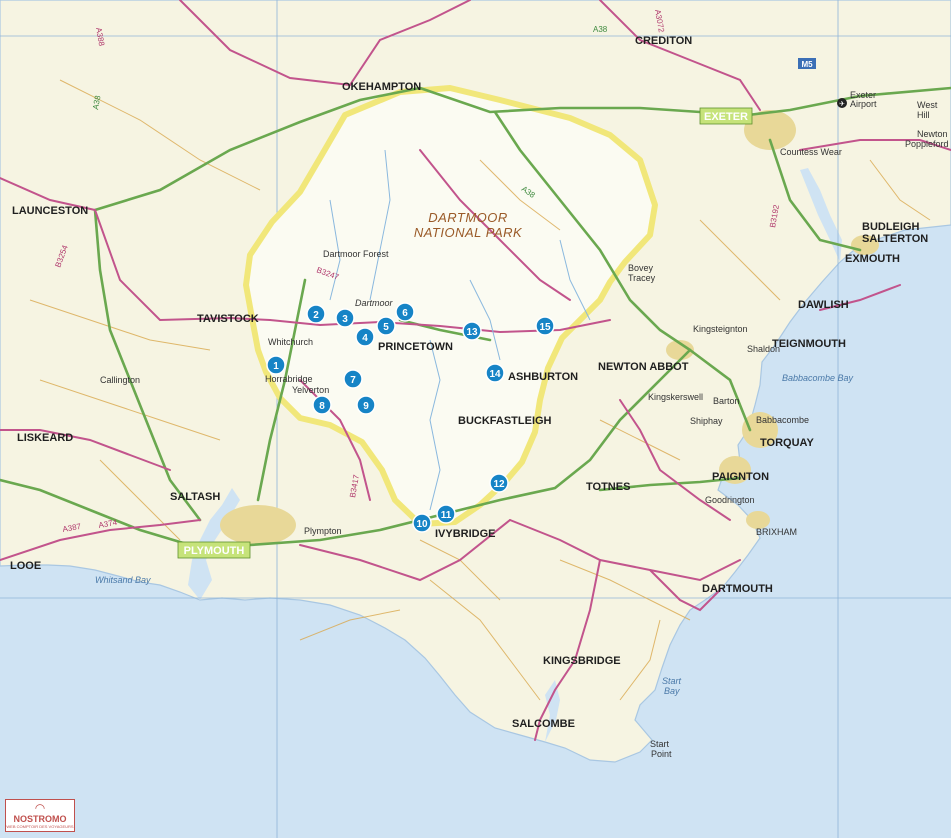  Describe the element at coordinates (730, 500) in the screenshot. I see `village-label-goodrington: Goodrington` at that location.